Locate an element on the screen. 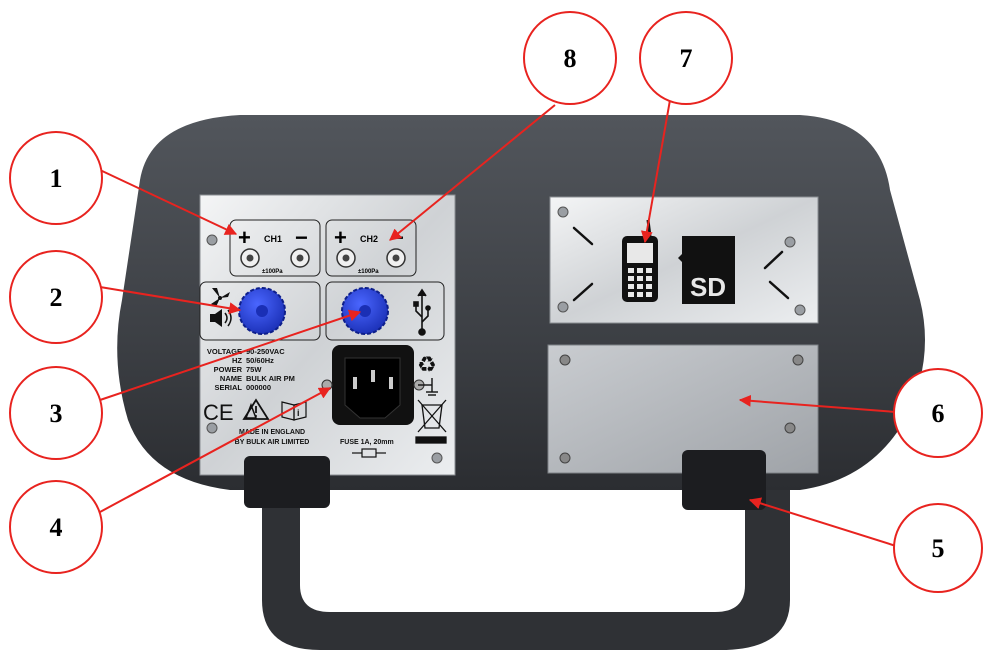 Image resolution: width=983 pixels, height=657 pixels. sd-card-label: SD is located at coordinates (708, 287).